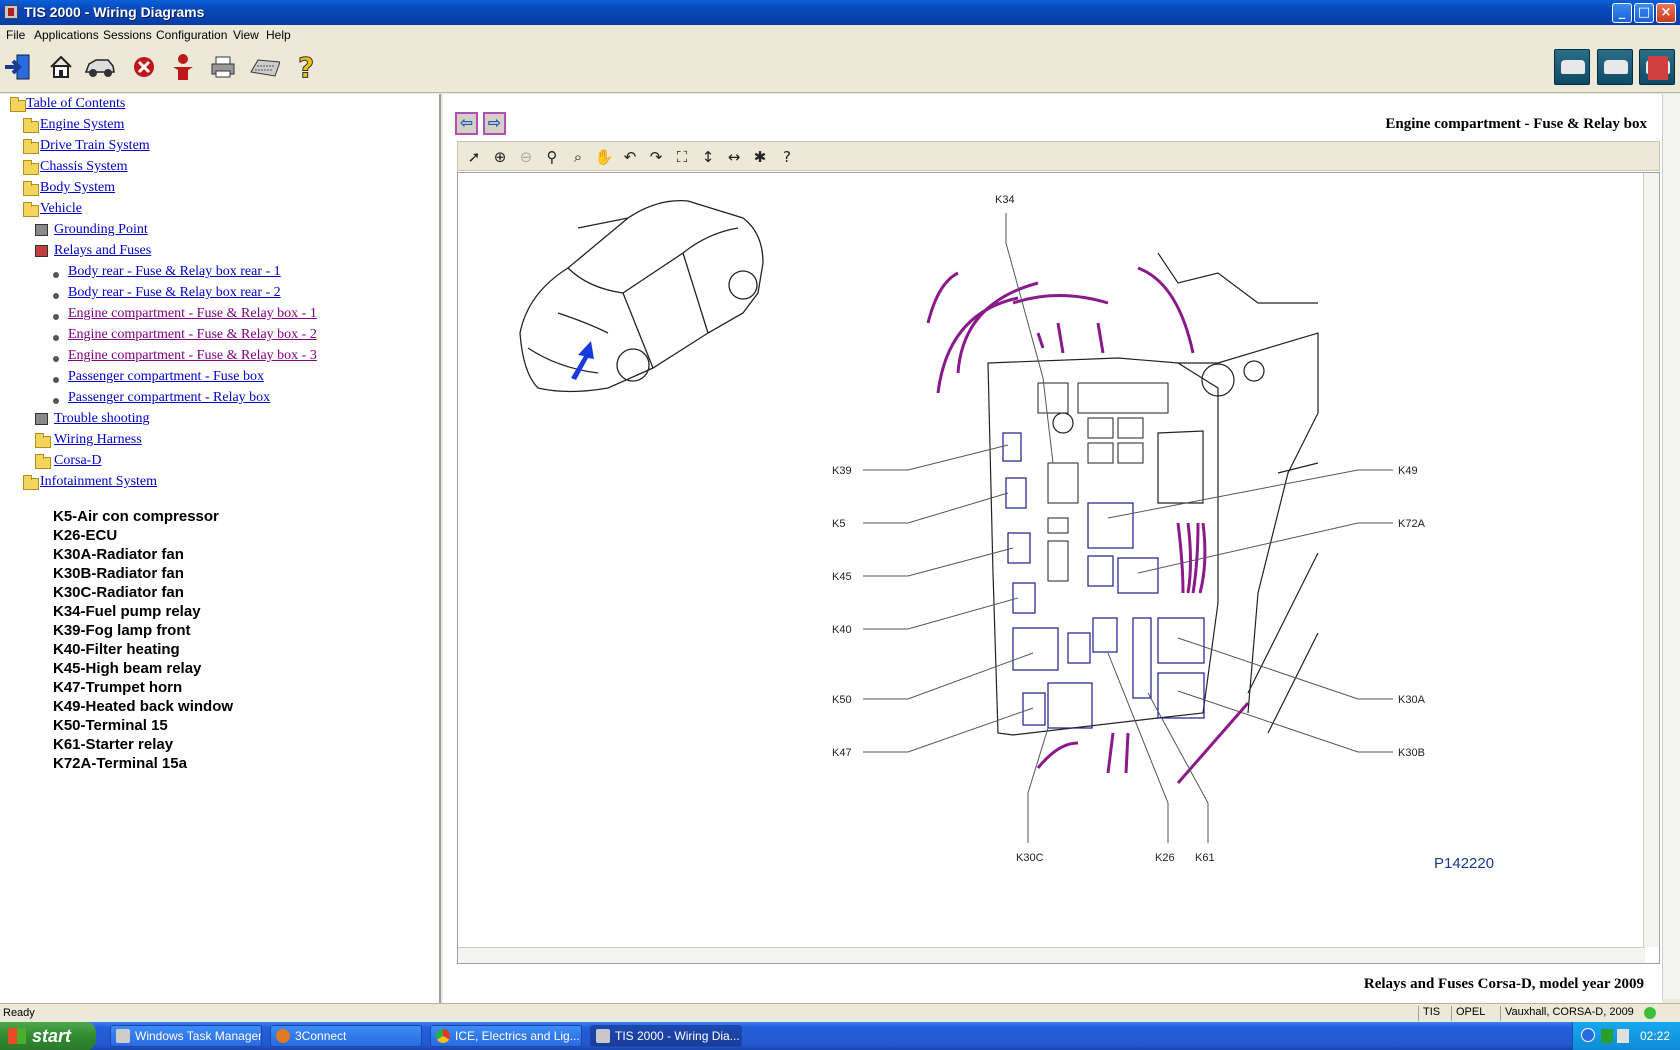 This screenshot has height=1050, width=1680. Describe the element at coordinates (307, 67) in the screenshot. I see `help-icon: ?` at that location.